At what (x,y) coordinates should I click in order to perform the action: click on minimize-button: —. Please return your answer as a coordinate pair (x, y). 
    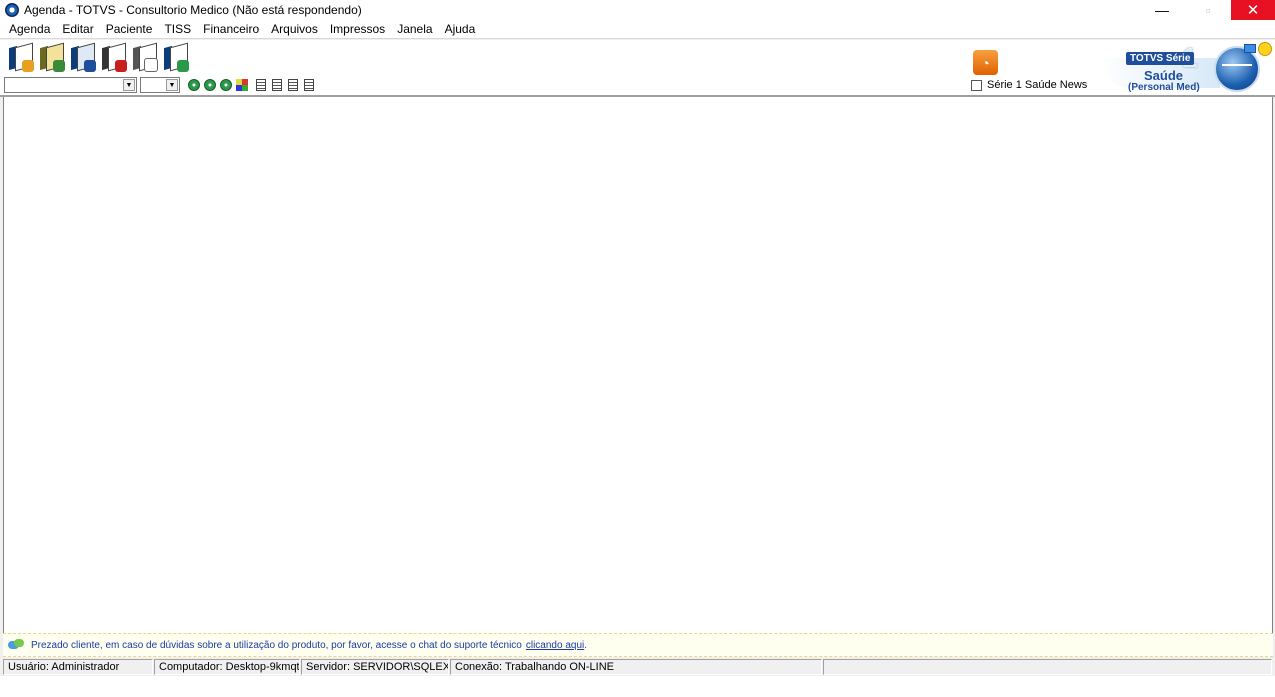
    Looking at the image, I should click on (1162, 10).